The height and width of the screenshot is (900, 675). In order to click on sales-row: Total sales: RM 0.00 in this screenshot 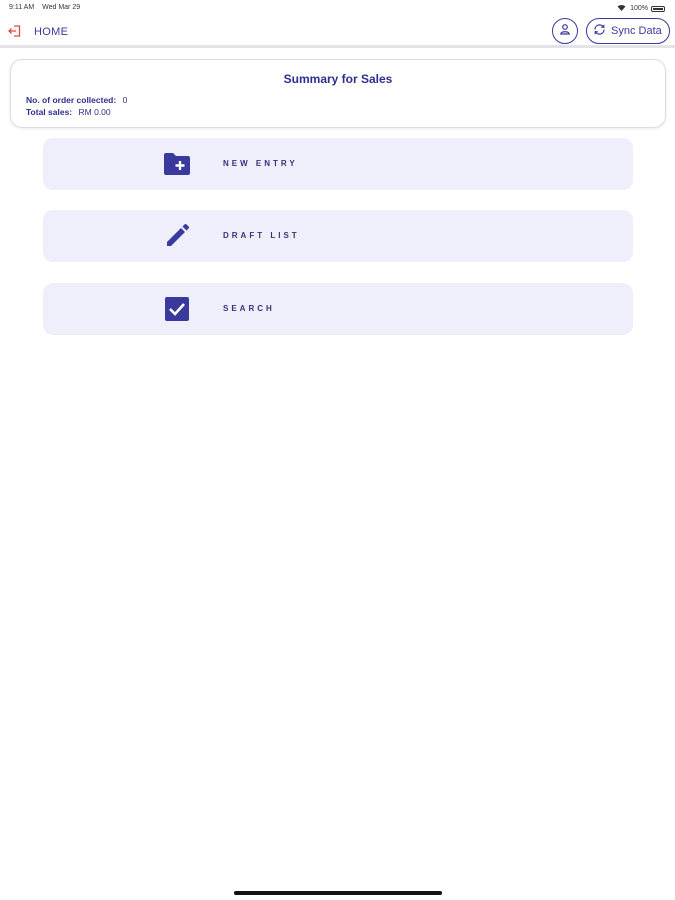, I will do `click(68, 112)`.